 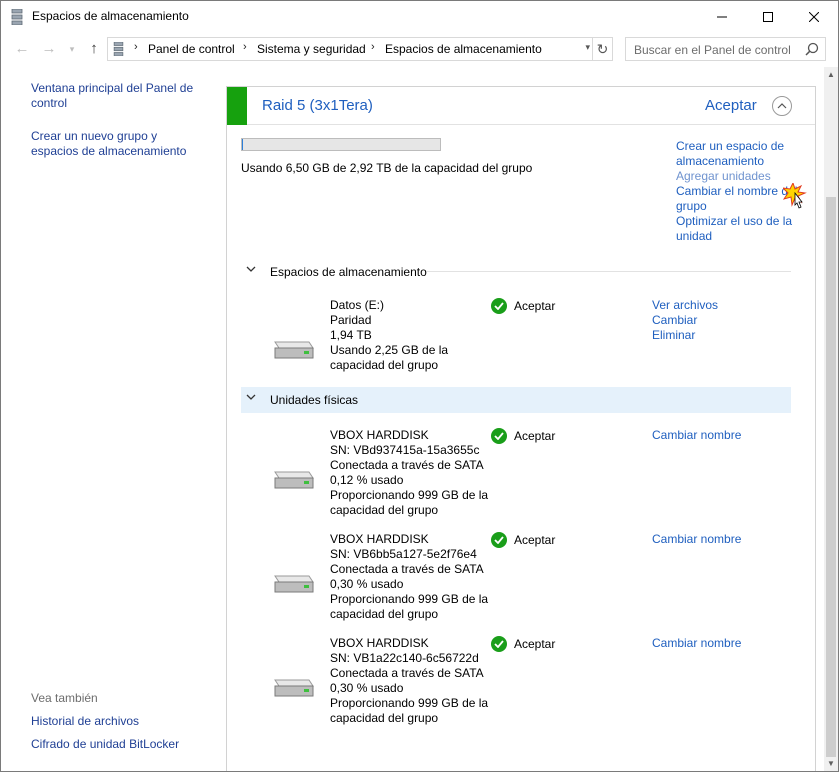 I want to click on search-box: Buscar en el Panel de control, so click(x=725, y=49).